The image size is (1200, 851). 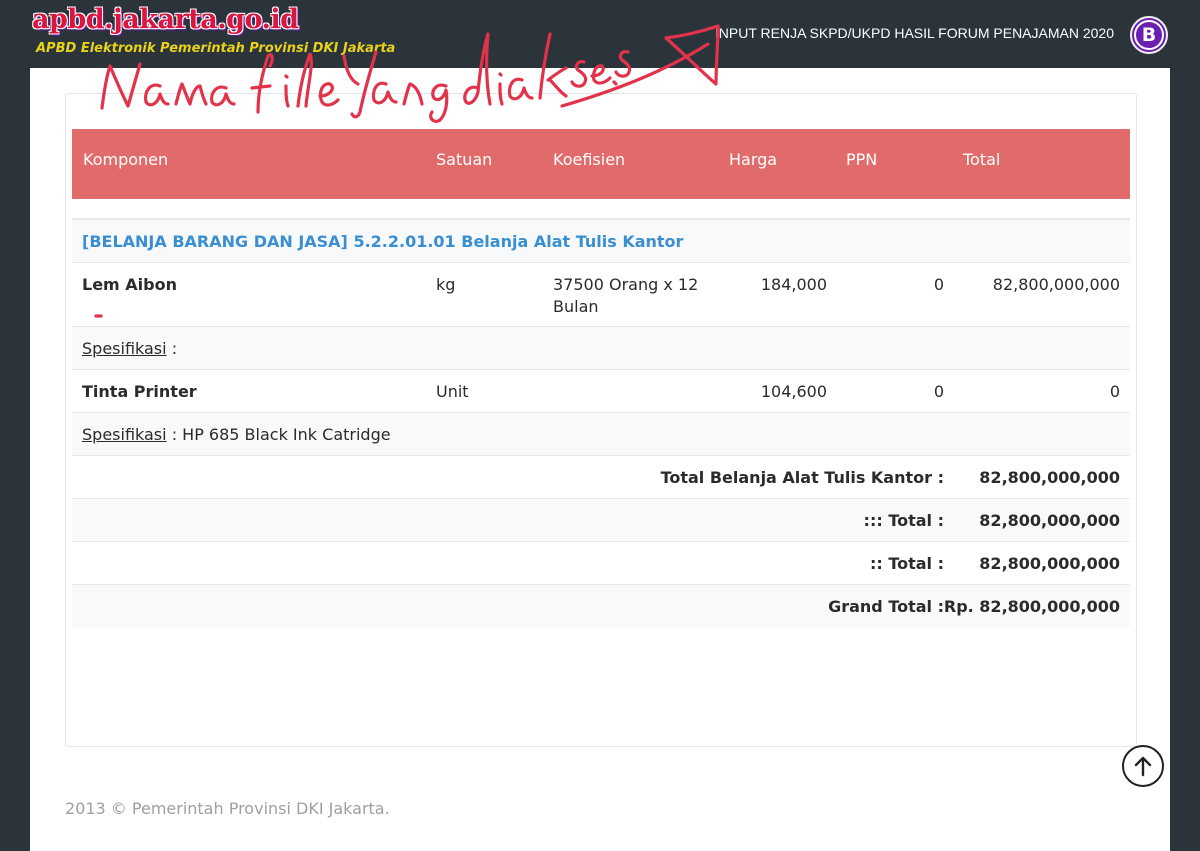 I want to click on brand-badge-letter: B, so click(x=1149, y=35).